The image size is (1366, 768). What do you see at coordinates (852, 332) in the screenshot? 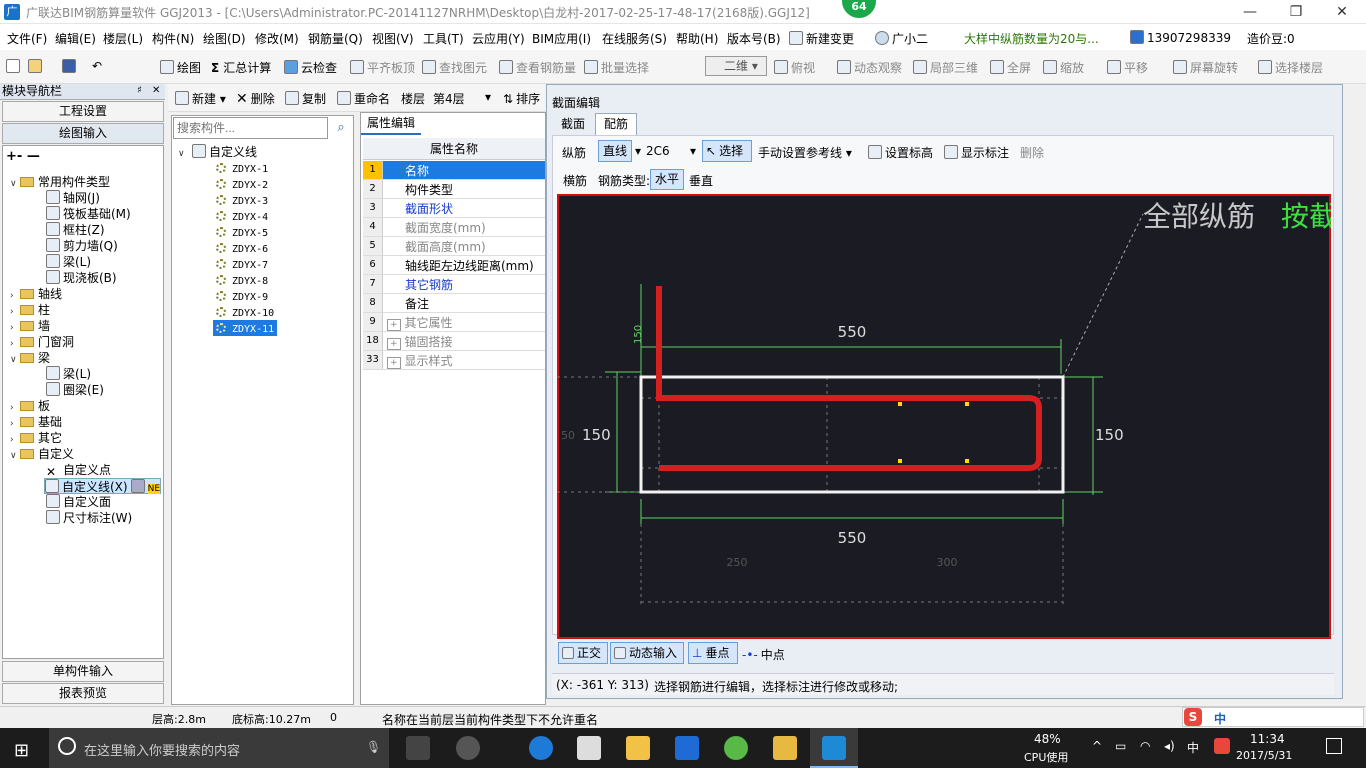
I see `dim-top-label: 550` at bounding box center [852, 332].